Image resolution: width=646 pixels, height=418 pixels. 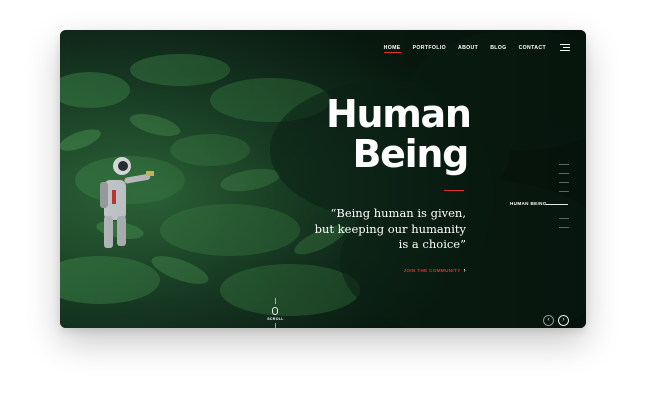 What do you see at coordinates (454, 190) in the screenshot?
I see `title-divider` at bounding box center [454, 190].